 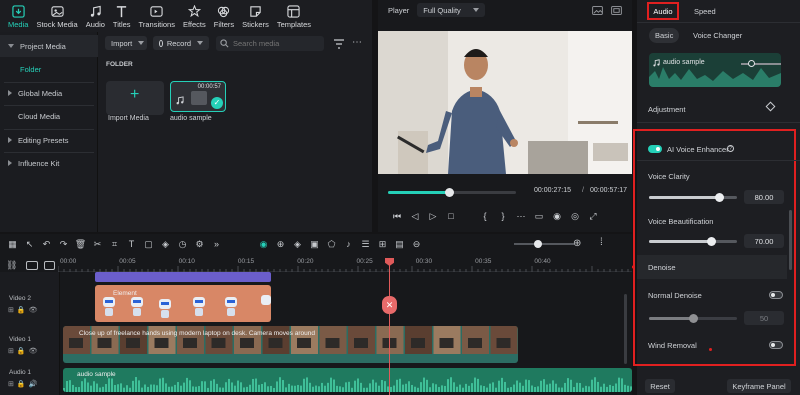 What do you see at coordinates (255, 16) in the screenshot?
I see `toolbar-stickers: Stickers` at bounding box center [255, 16].